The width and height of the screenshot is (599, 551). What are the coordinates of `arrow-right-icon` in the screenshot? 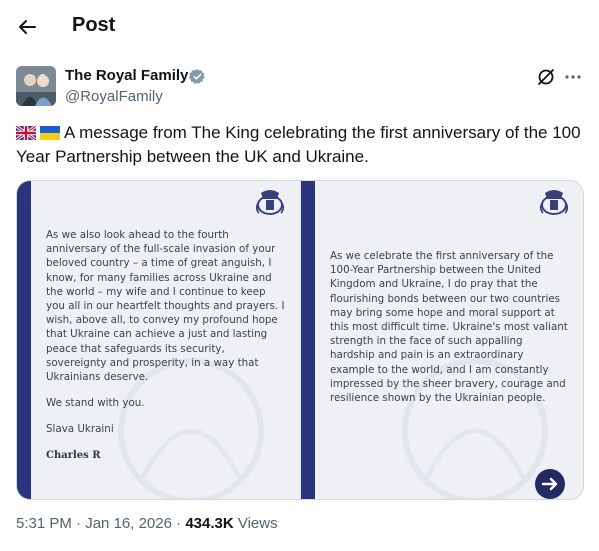 It's located at (549, 484).